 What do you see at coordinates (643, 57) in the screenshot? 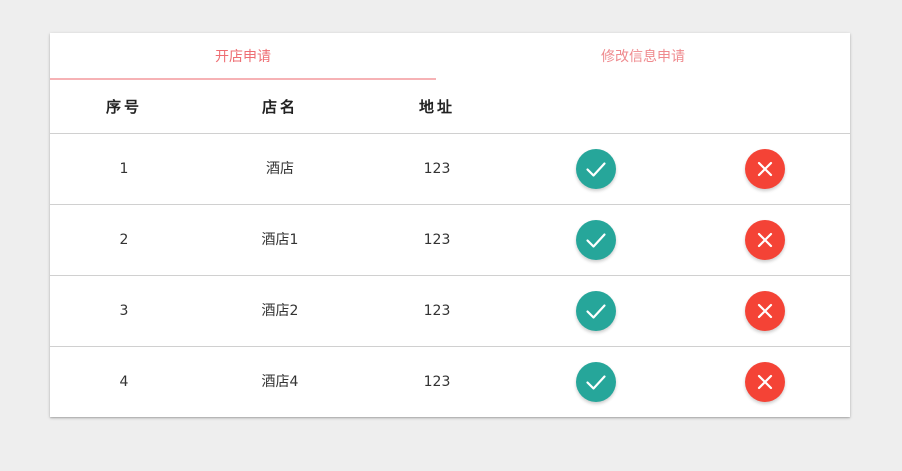
I see `tab-modify-info-application: 修改信息申请` at bounding box center [643, 57].